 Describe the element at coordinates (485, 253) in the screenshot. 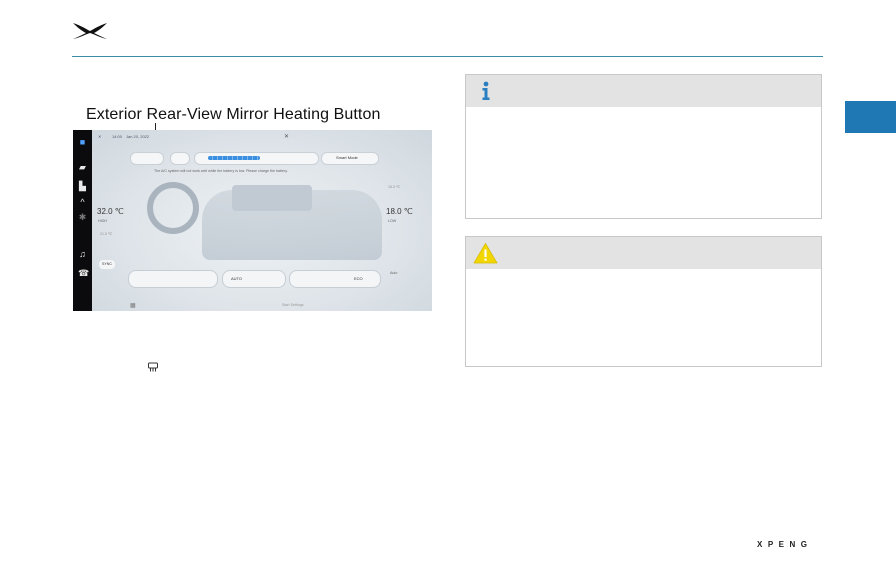

I see `warning-icon` at that location.